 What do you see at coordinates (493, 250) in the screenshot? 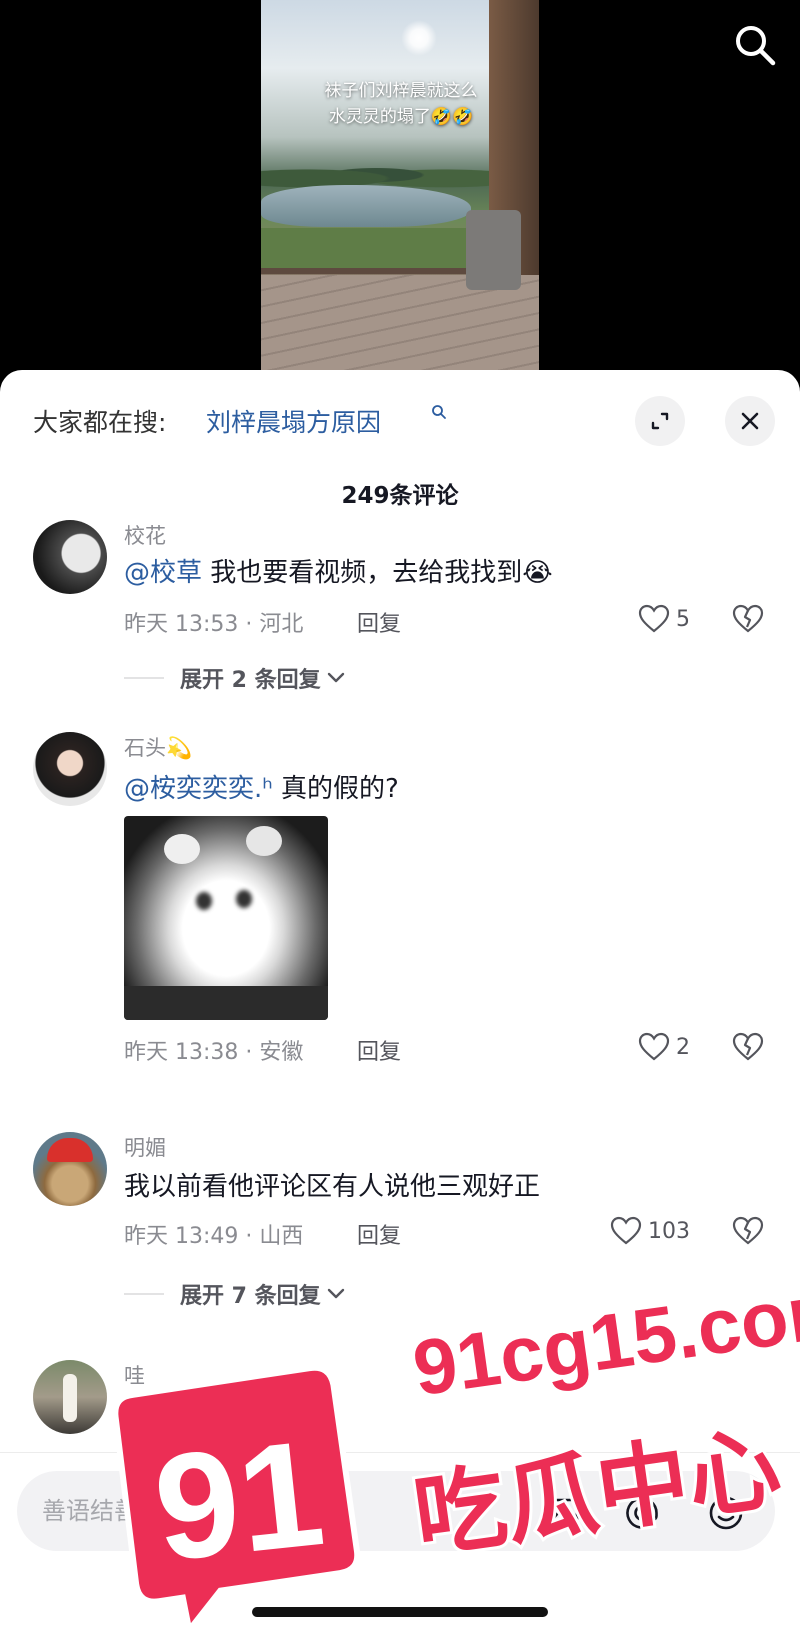
I see `video-sofa` at bounding box center [493, 250].